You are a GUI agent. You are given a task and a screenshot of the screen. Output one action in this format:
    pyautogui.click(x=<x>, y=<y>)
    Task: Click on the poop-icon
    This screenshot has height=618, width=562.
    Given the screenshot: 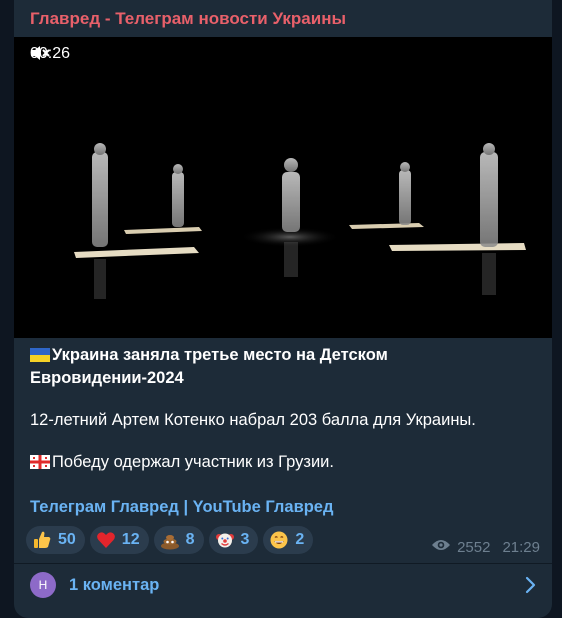 What is the action you would take?
    pyautogui.click(x=170, y=540)
    